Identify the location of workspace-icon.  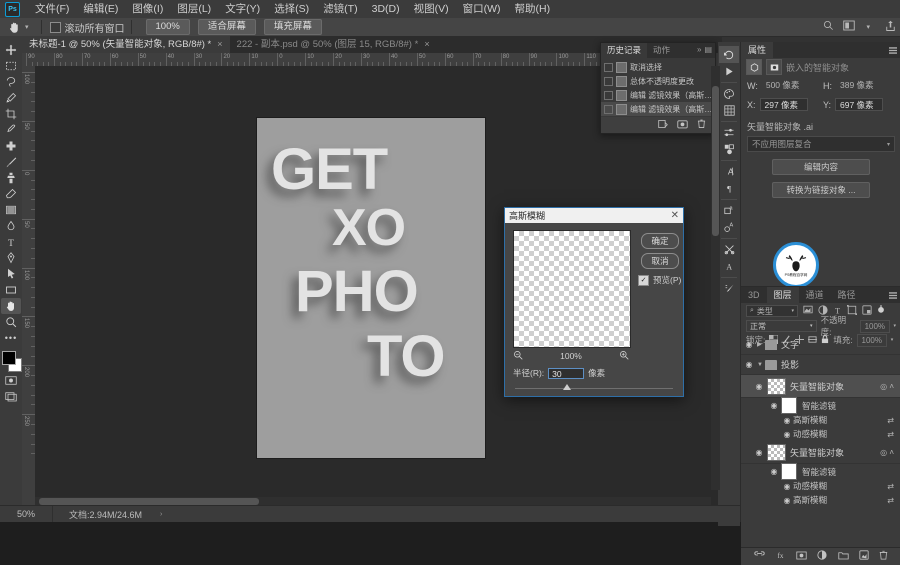
(849, 27).